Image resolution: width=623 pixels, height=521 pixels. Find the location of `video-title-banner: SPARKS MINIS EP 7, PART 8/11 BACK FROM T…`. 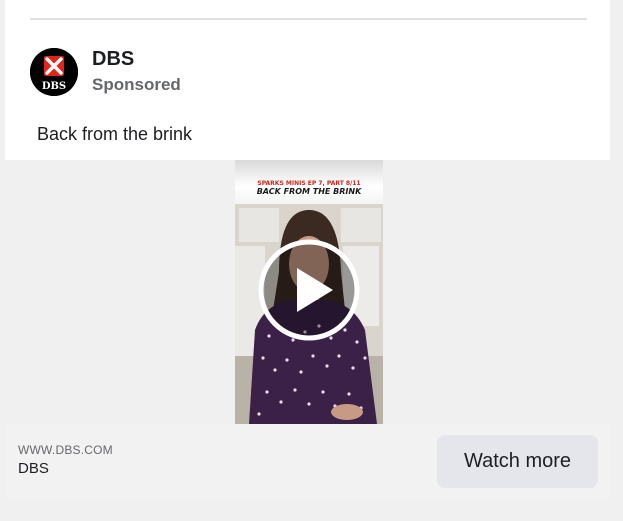

video-title-banner: SPARKS MINIS EP 7, PART 8/11 BACK FROM T… is located at coordinates (309, 182).